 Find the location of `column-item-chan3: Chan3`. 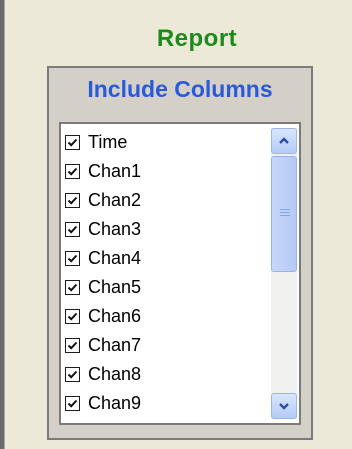

column-item-chan3: Chan3 is located at coordinates (170, 229).